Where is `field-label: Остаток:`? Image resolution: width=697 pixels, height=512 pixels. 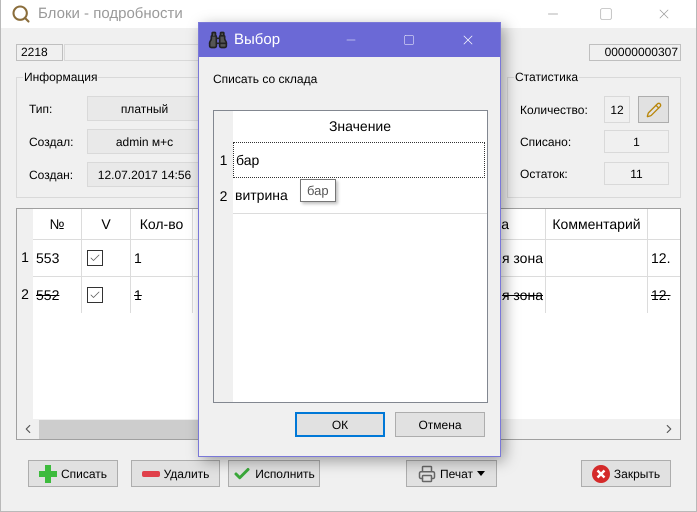 field-label: Остаток: is located at coordinates (544, 174).